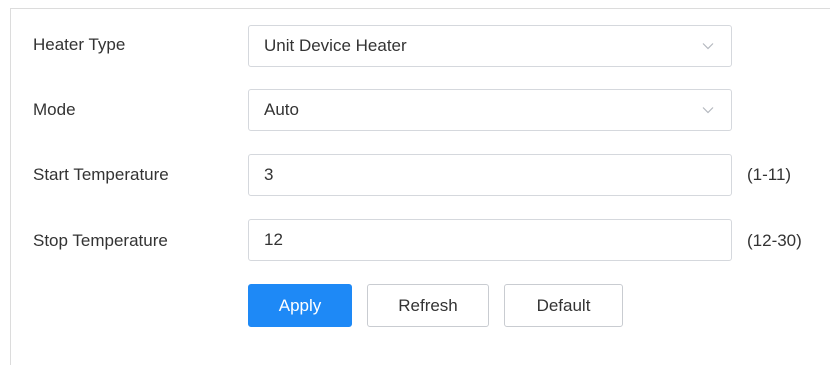  I want to click on apply-button: Apply, so click(300, 305).